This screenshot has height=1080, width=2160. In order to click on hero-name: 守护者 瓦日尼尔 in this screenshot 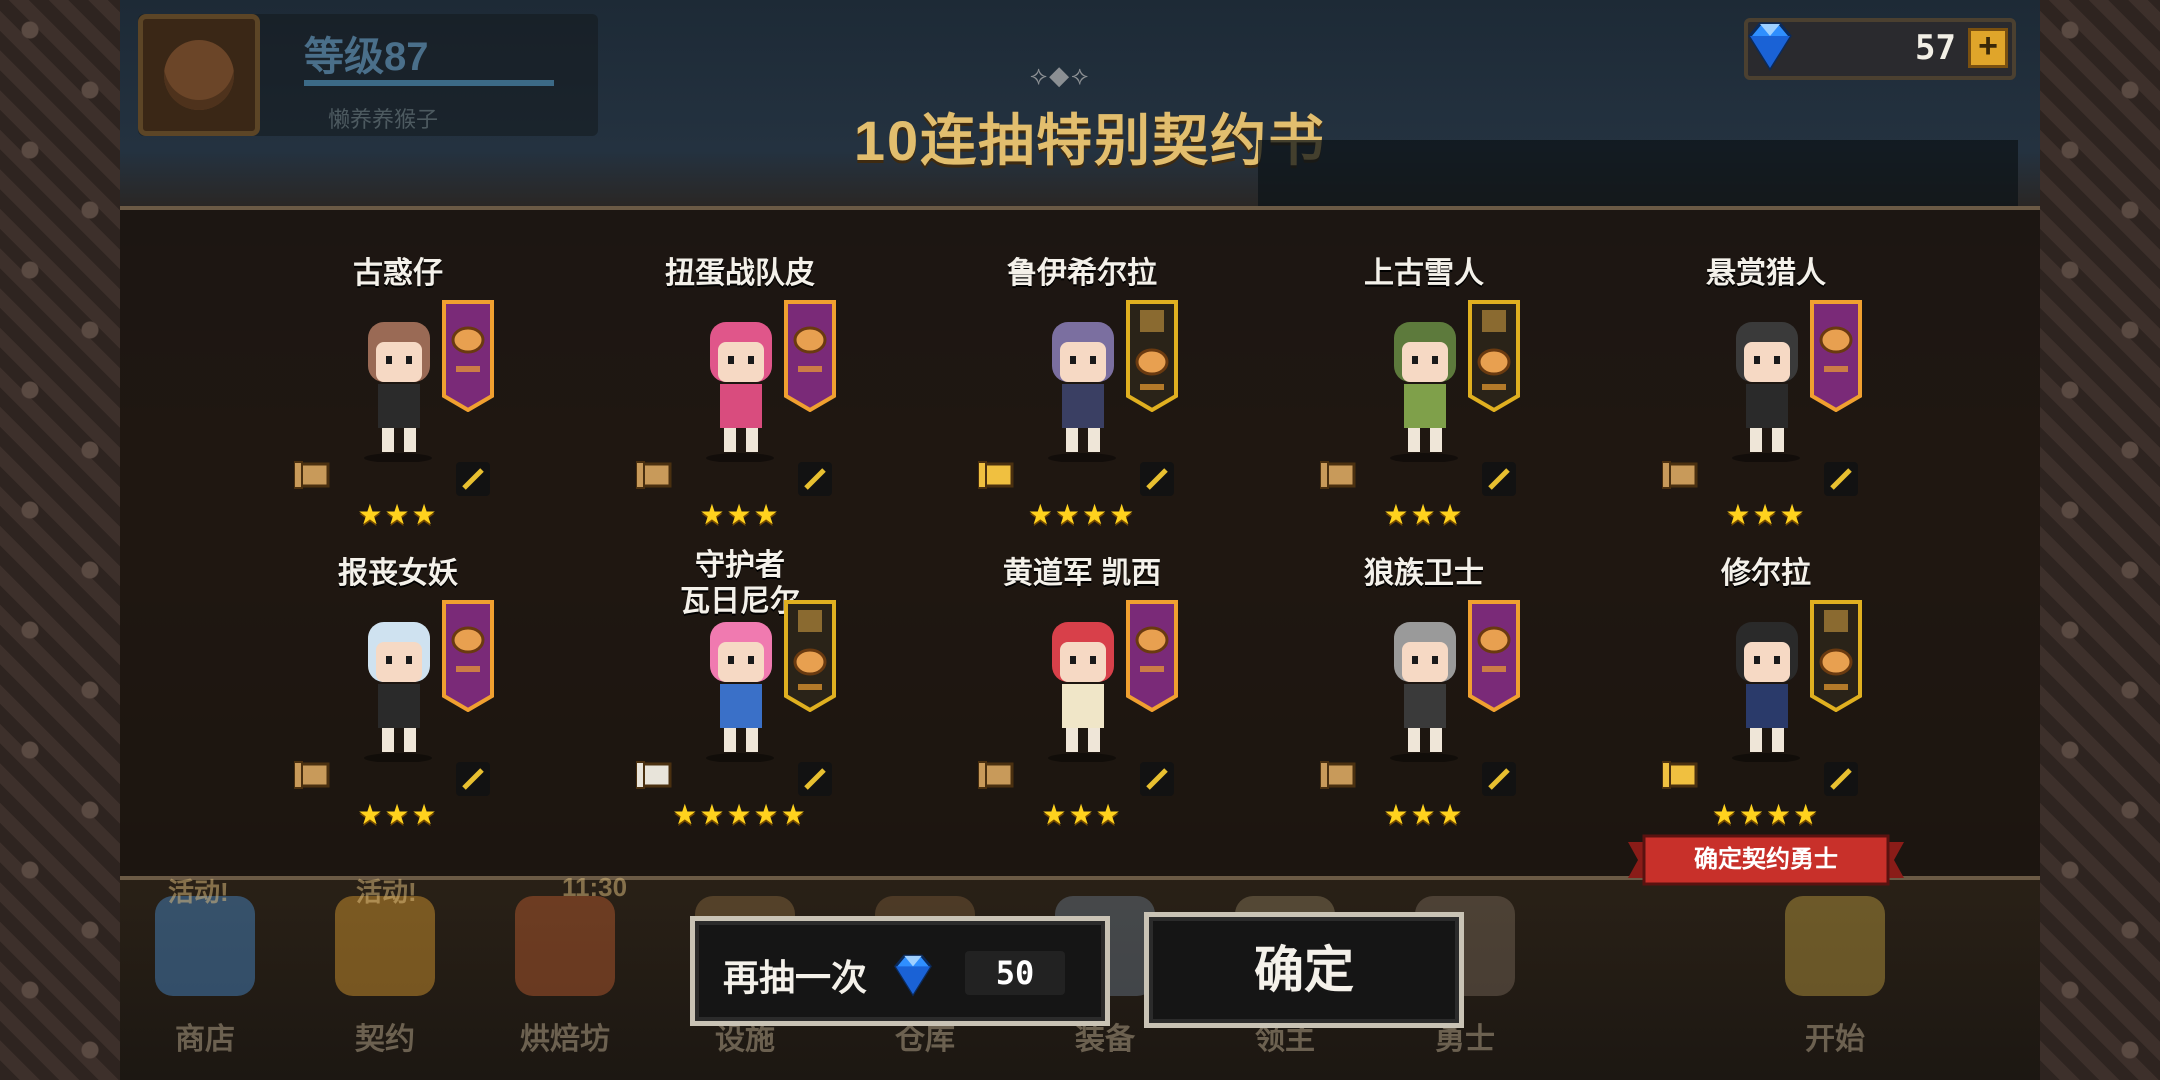, I will do `click(740, 583)`.